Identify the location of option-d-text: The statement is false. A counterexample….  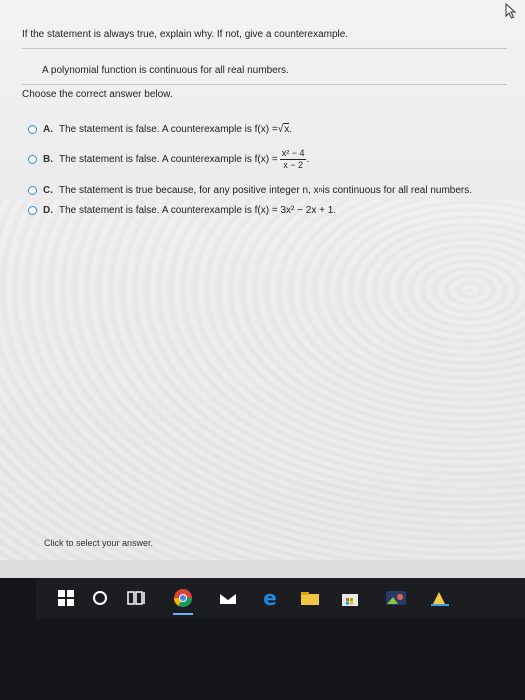
(198, 210).